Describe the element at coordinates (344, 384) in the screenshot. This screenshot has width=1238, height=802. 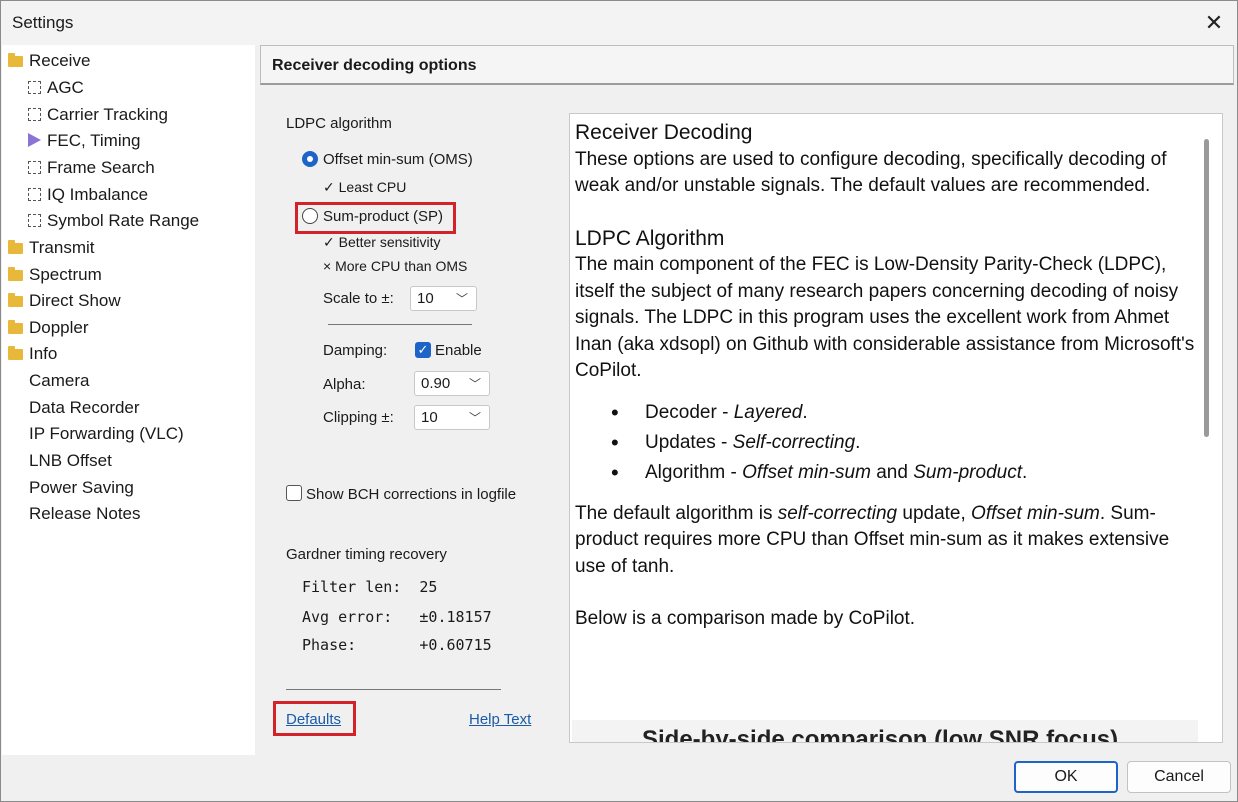
I see `alpha-label: Alpha:` at that location.